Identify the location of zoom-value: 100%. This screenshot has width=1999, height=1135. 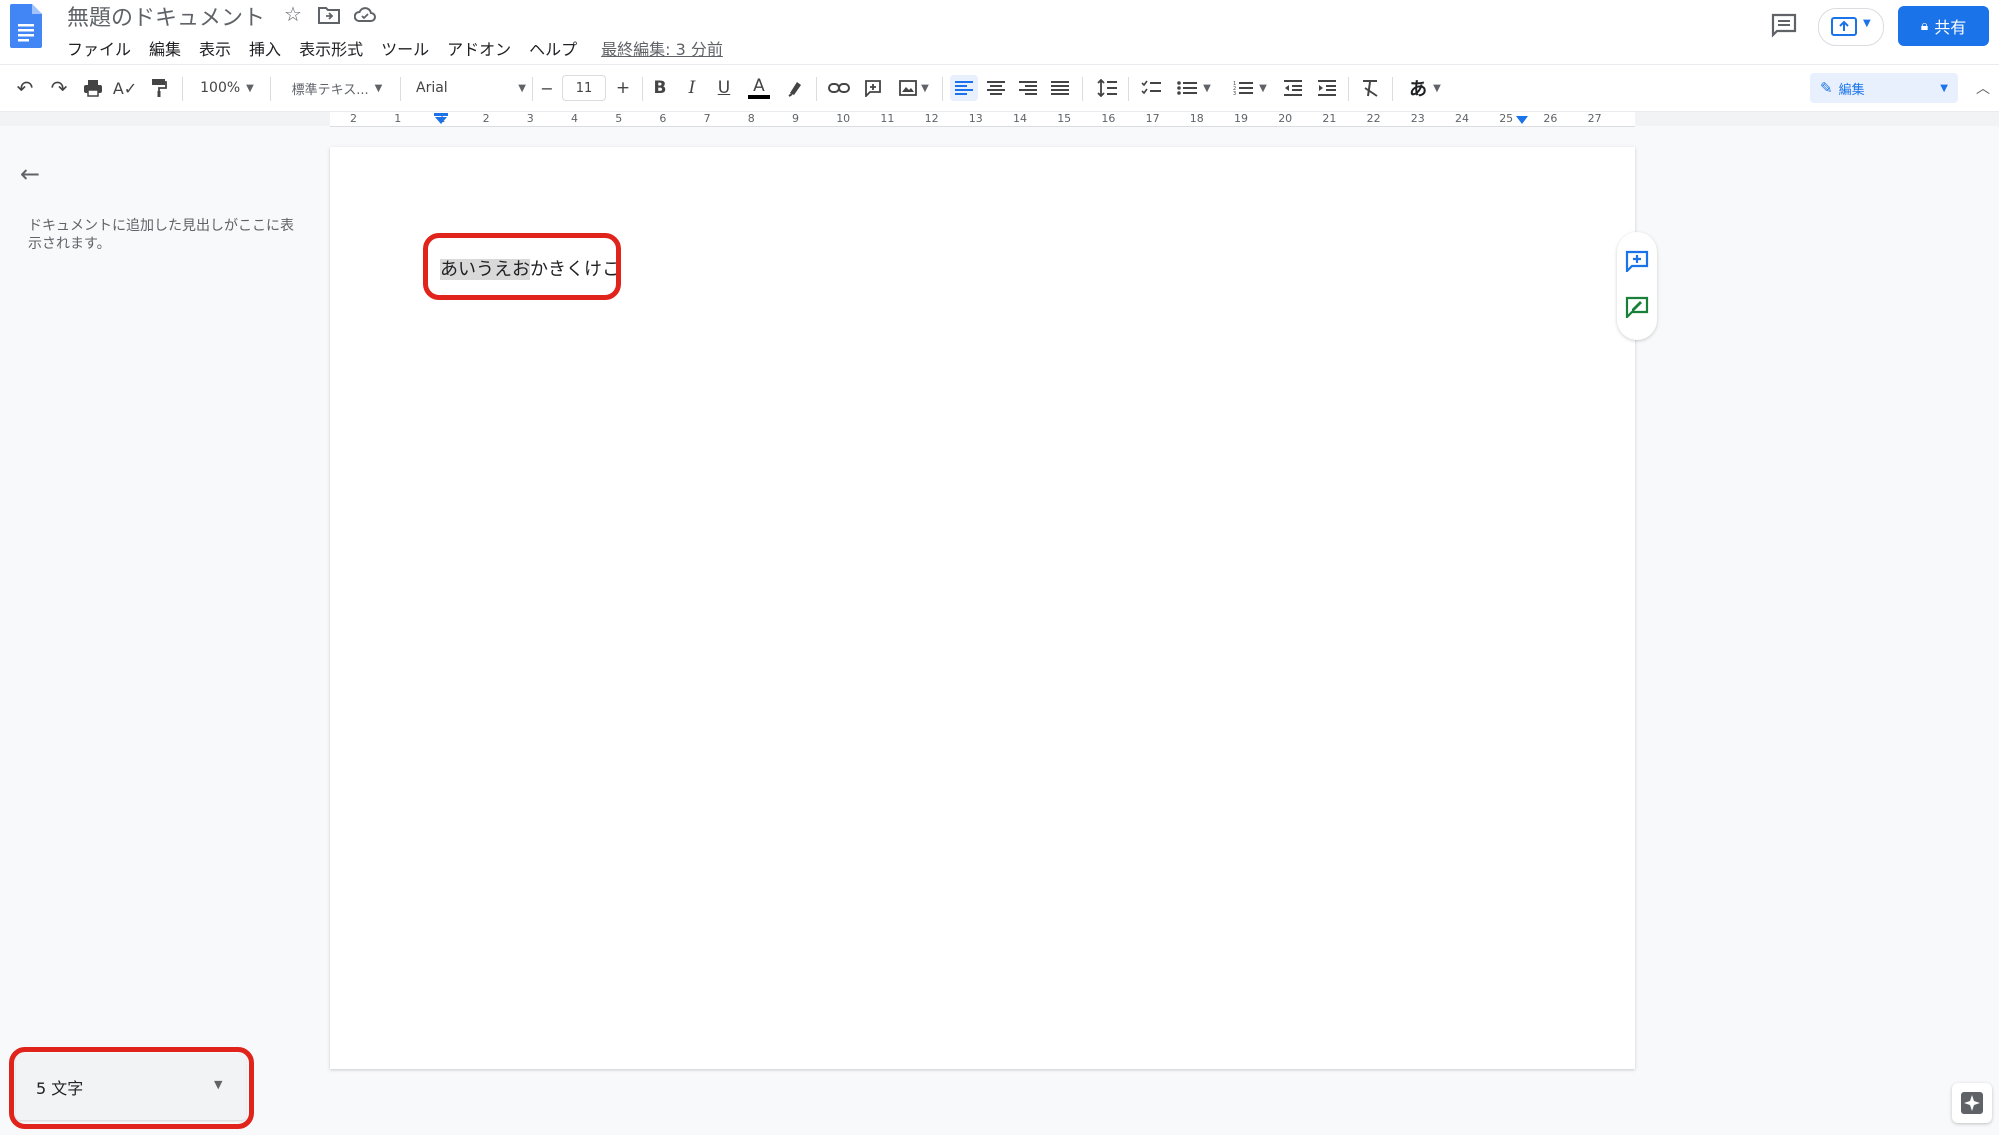
(220, 88).